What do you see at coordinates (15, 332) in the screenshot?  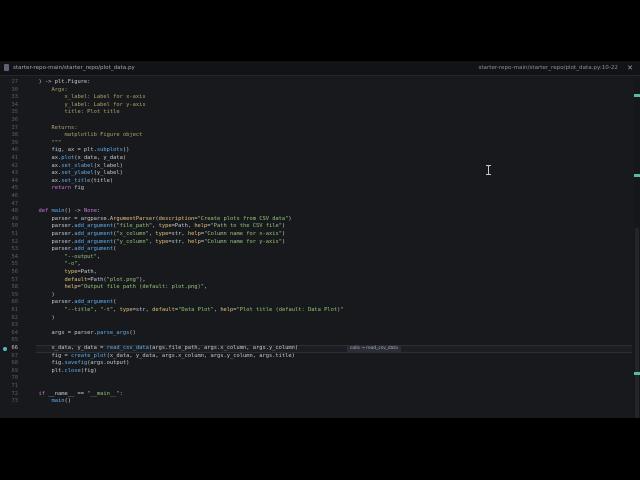 I see `line-number: 64` at bounding box center [15, 332].